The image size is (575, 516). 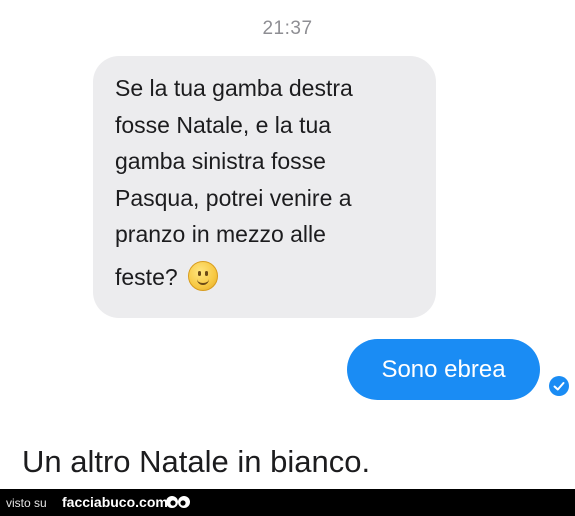 I want to click on incoming-message-line: Se la tua gamba destra, so click(x=234, y=88).